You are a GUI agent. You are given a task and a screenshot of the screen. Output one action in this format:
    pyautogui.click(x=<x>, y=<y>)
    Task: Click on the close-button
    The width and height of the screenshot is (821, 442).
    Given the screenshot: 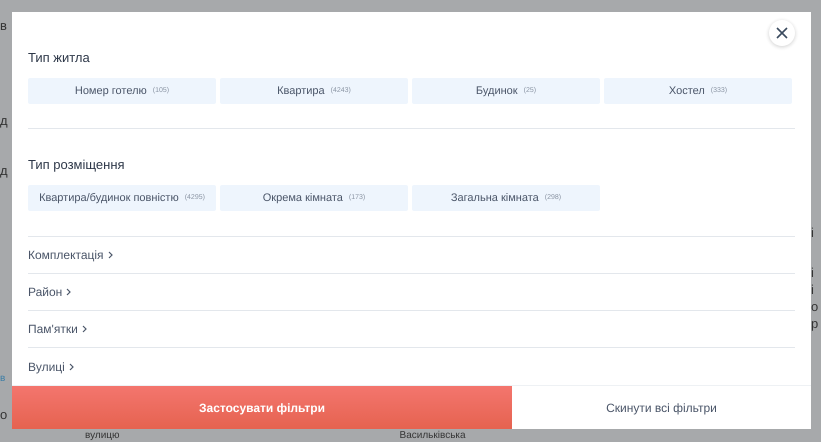 What is the action you would take?
    pyautogui.click(x=782, y=33)
    